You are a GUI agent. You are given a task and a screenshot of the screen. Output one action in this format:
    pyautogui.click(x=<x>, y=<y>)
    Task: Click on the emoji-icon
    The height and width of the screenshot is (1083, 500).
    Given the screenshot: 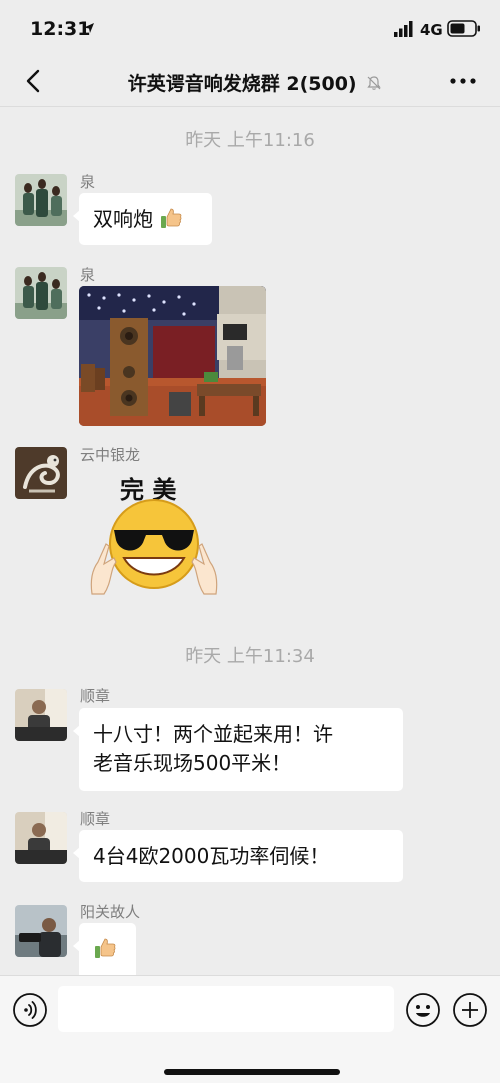 What is the action you would take?
    pyautogui.click(x=423, y=1010)
    